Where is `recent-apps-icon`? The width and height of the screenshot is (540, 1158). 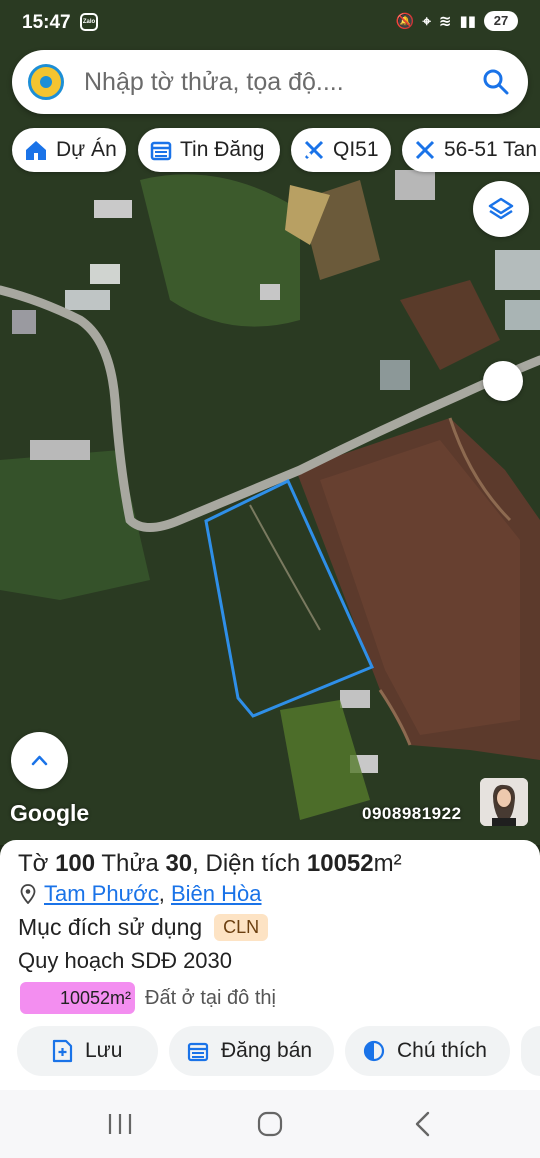
recent-apps-icon is located at coordinates (120, 1124).